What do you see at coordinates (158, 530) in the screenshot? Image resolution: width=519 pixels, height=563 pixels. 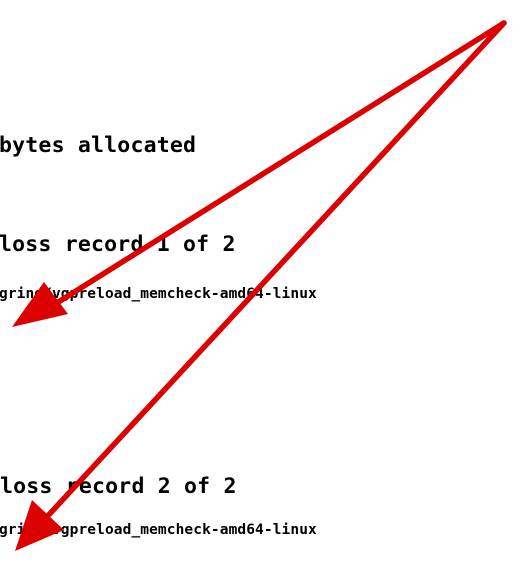 I see `output-line-preload-path-2: grind/vgpreload_memcheck-amd64-linux` at bounding box center [158, 530].